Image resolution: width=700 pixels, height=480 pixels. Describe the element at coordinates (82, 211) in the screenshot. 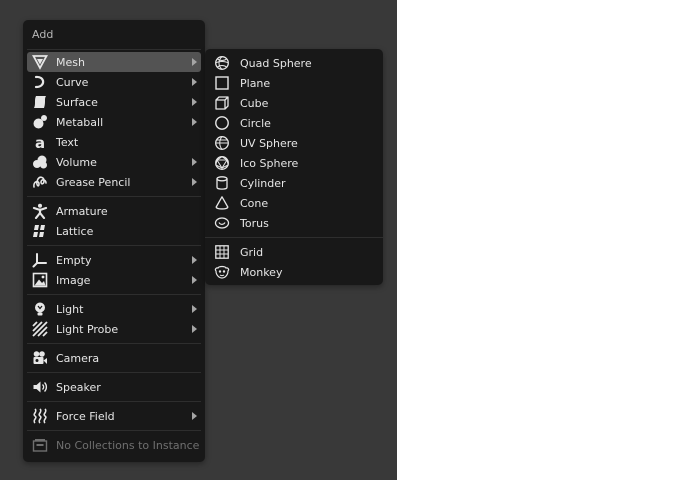

I see `menu-item-label: Armature` at that location.